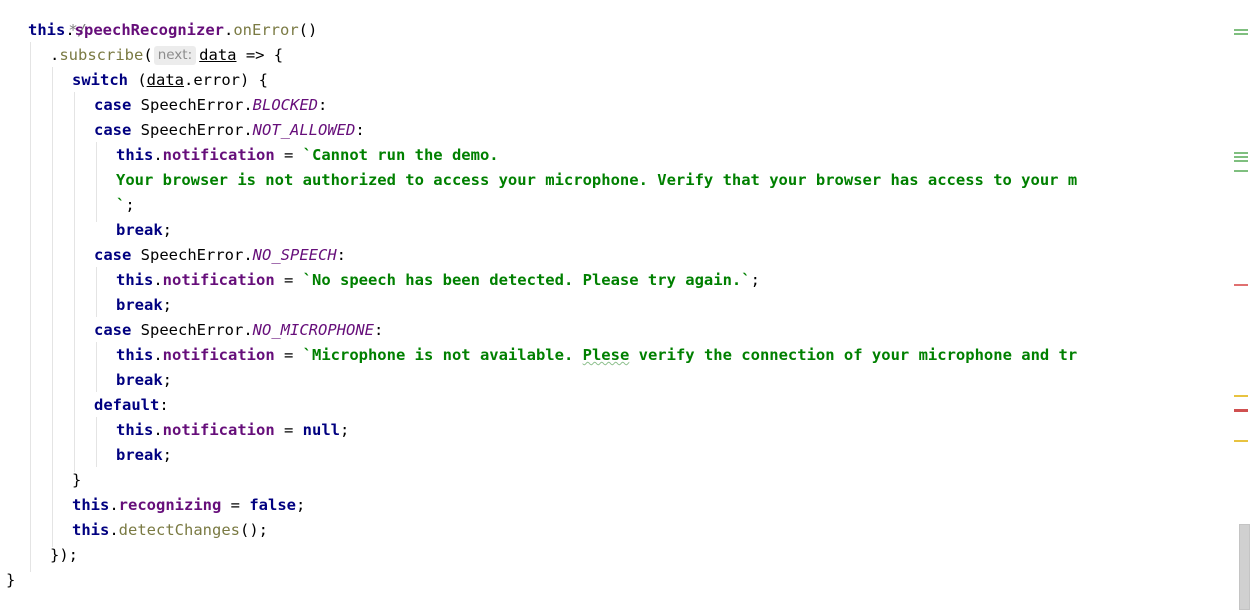 Image resolution: width=1252 pixels, height=610 pixels. Describe the element at coordinates (59, 19) in the screenshot. I see `code-line: */` at that location.